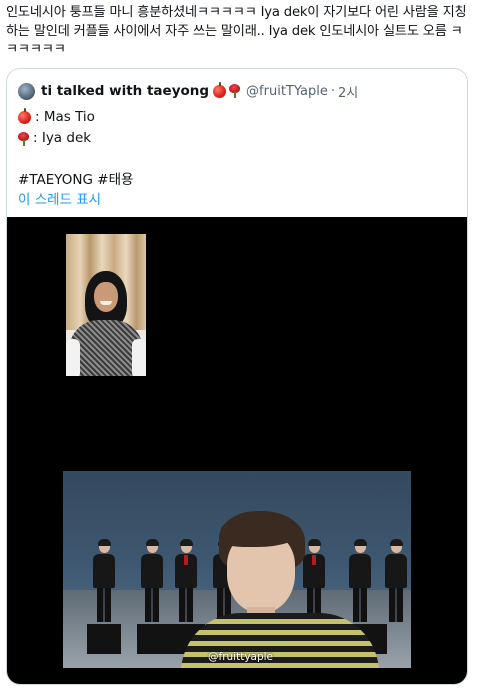 Image resolution: width=480 pixels, height=691 pixels. Describe the element at coordinates (59, 198) in the screenshot. I see `show-thread-link: 이 스레드 표시` at that location.